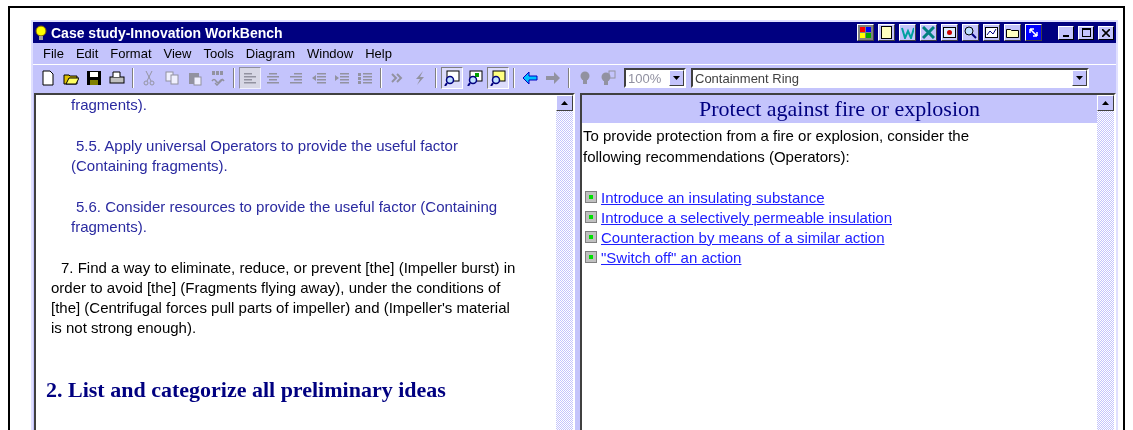 This screenshot has width=1133, height=430. I want to click on close-icon, so click(1106, 32).